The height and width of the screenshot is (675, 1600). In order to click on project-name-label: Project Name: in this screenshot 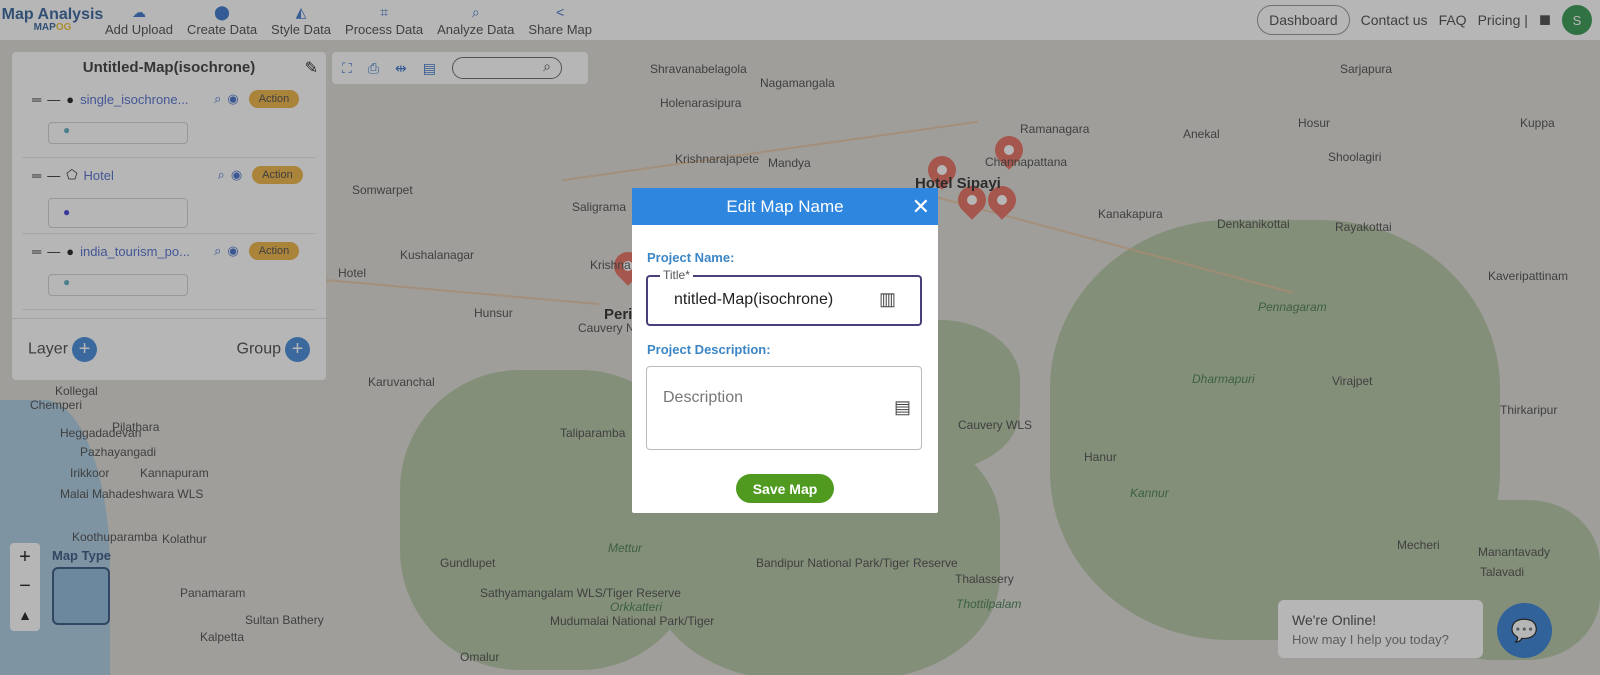, I will do `click(691, 257)`.